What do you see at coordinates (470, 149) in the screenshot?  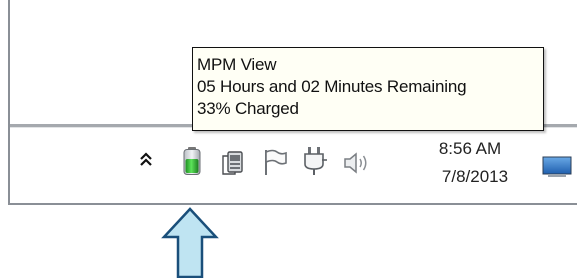 I see `clock-time: 8:56 AM` at bounding box center [470, 149].